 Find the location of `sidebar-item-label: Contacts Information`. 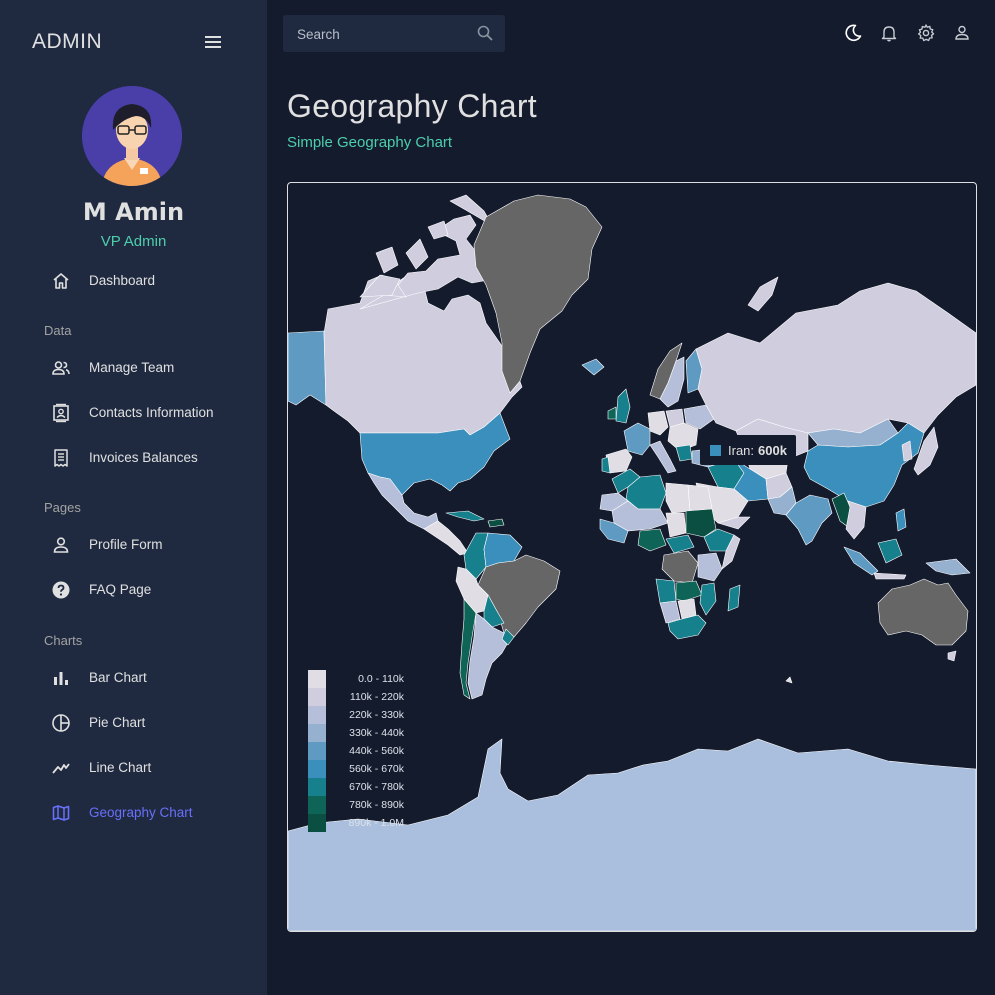

sidebar-item-label: Contacts Information is located at coordinates (151, 412).